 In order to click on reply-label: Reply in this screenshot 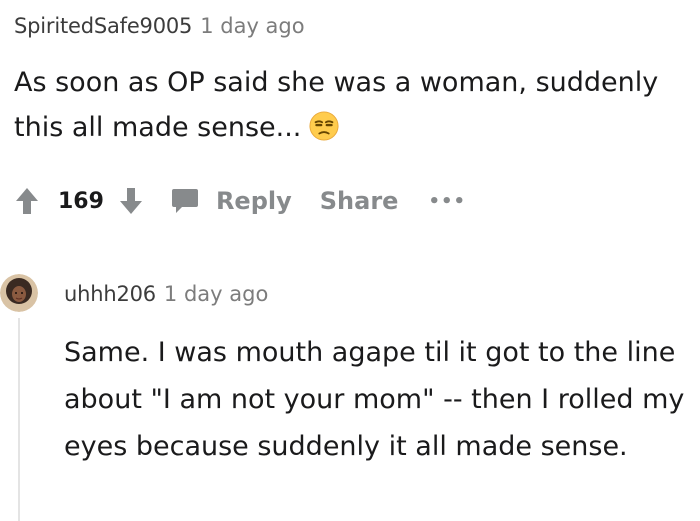, I will do `click(253, 201)`.